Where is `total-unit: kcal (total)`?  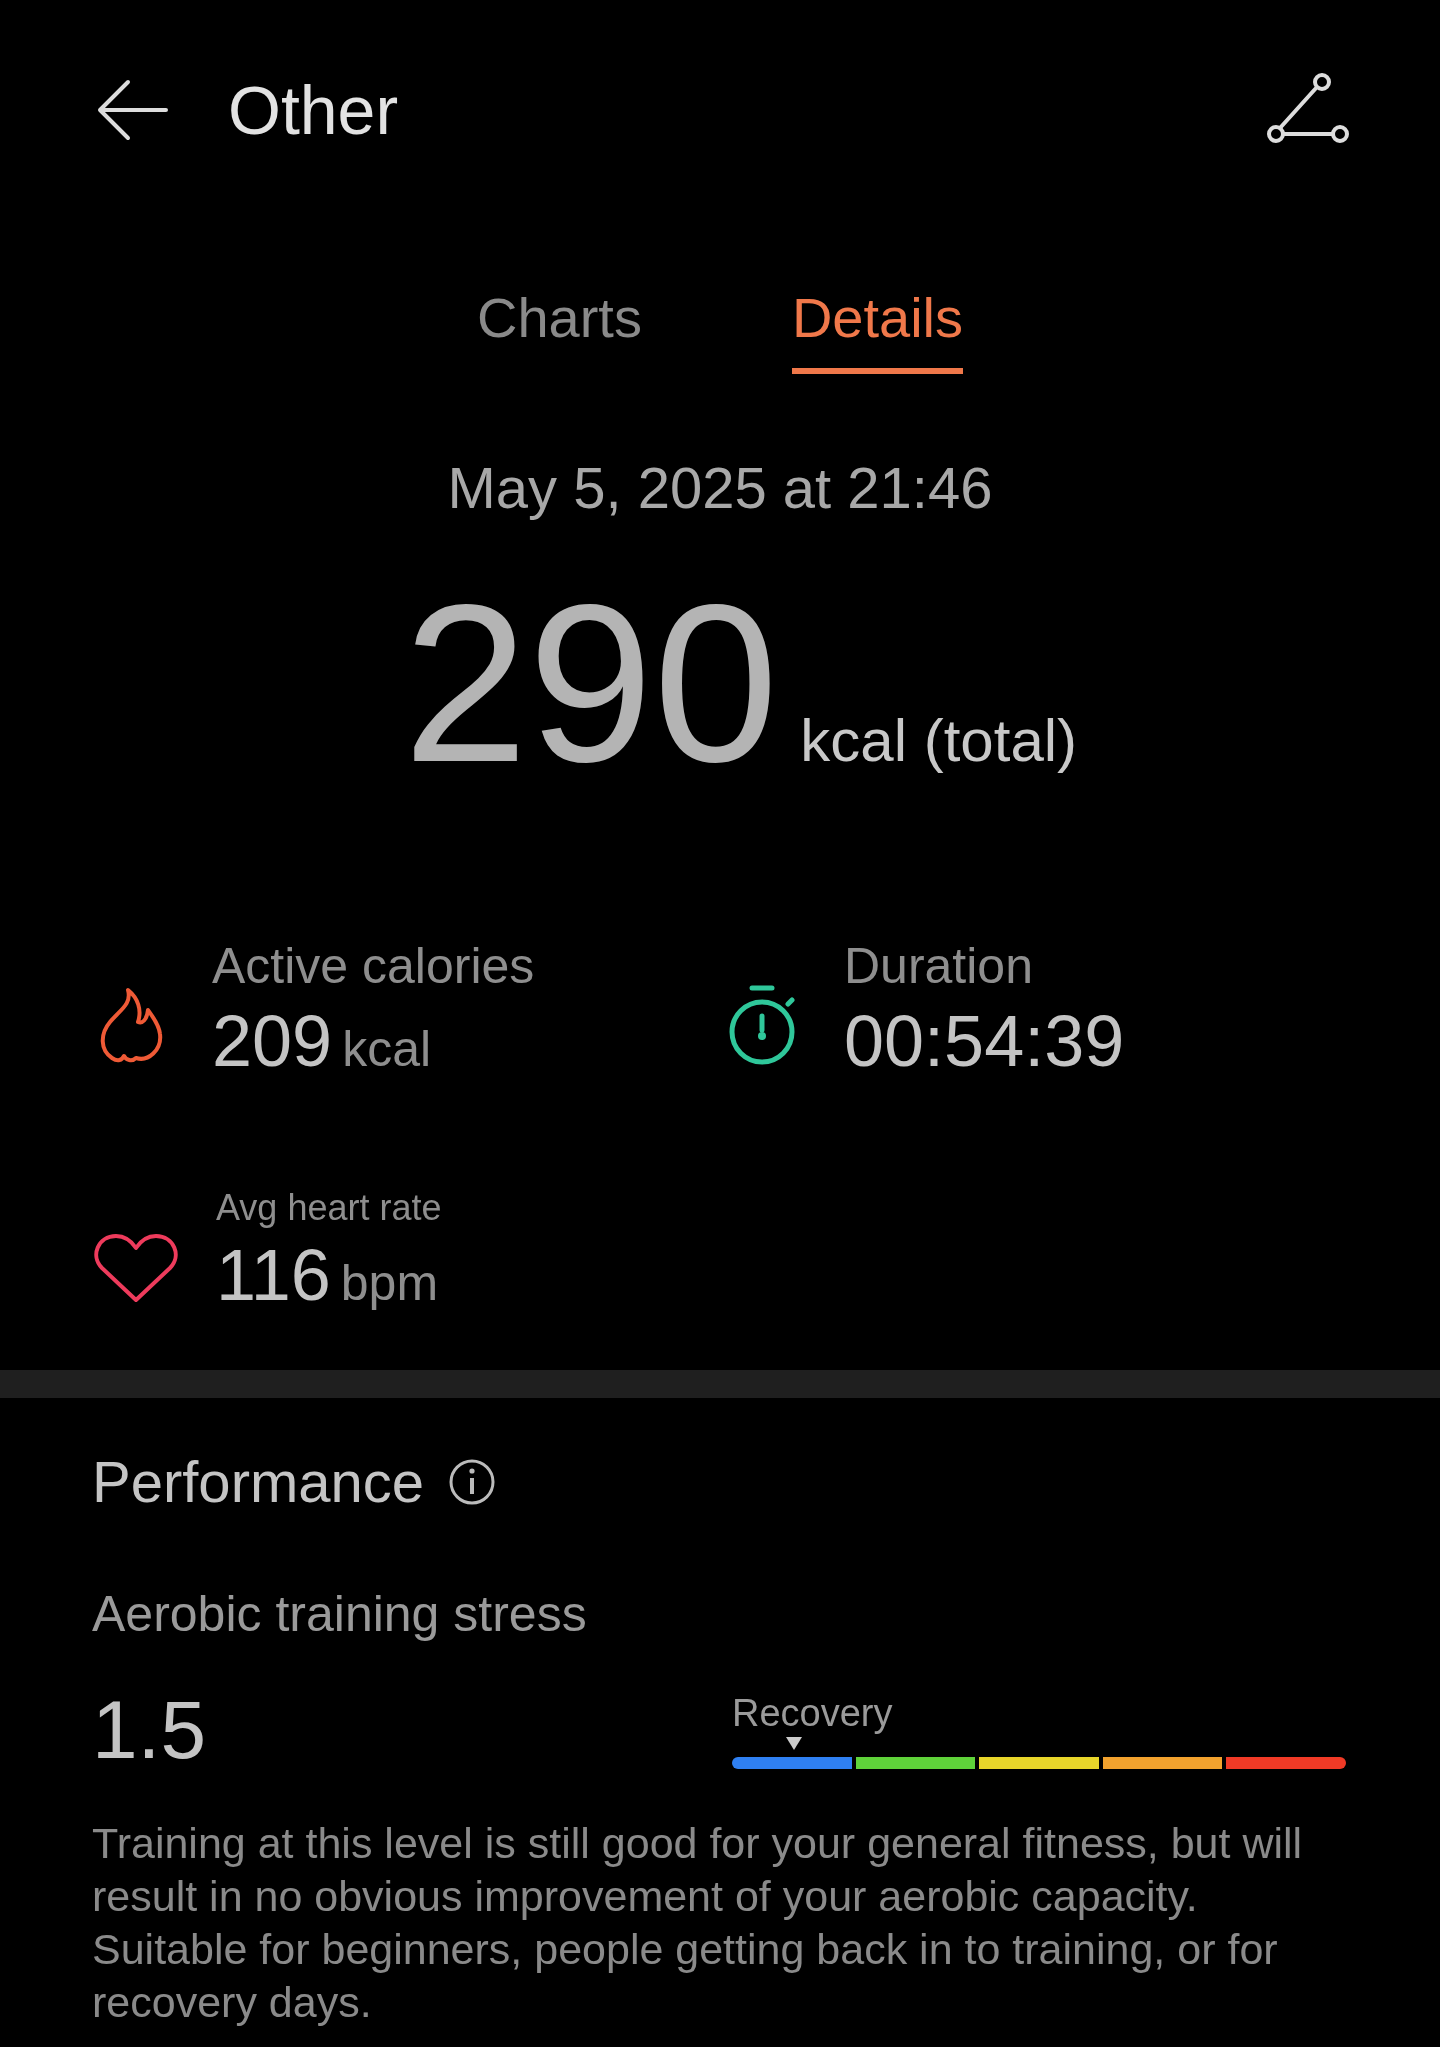
total-unit: kcal (total) is located at coordinates (939, 740).